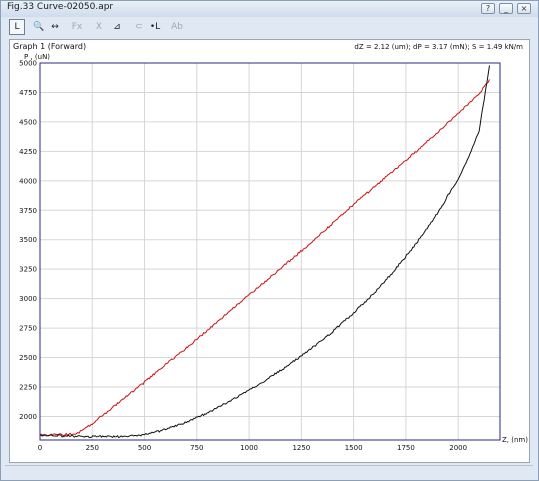  I want to click on x-tick-label: 500, so click(144, 448).